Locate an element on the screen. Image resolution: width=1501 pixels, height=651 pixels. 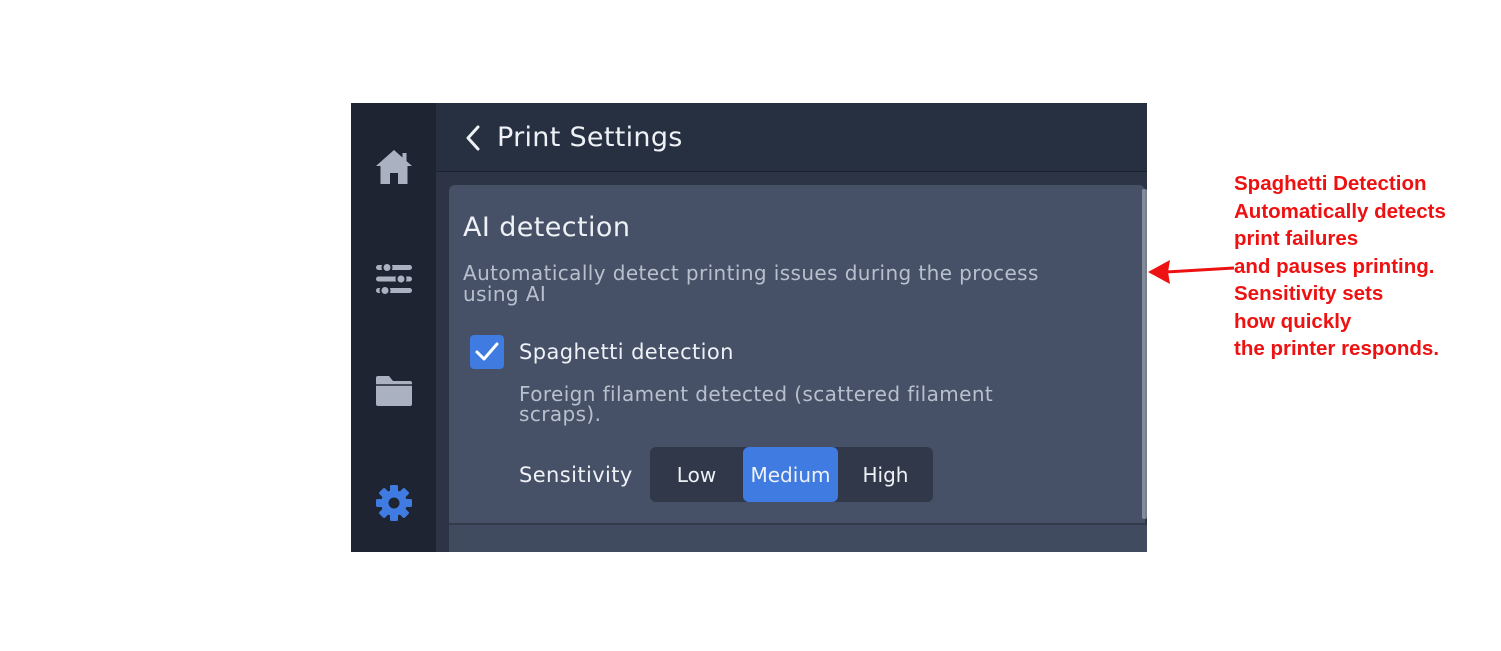
sidebar-item-home is located at coordinates (393, 167).